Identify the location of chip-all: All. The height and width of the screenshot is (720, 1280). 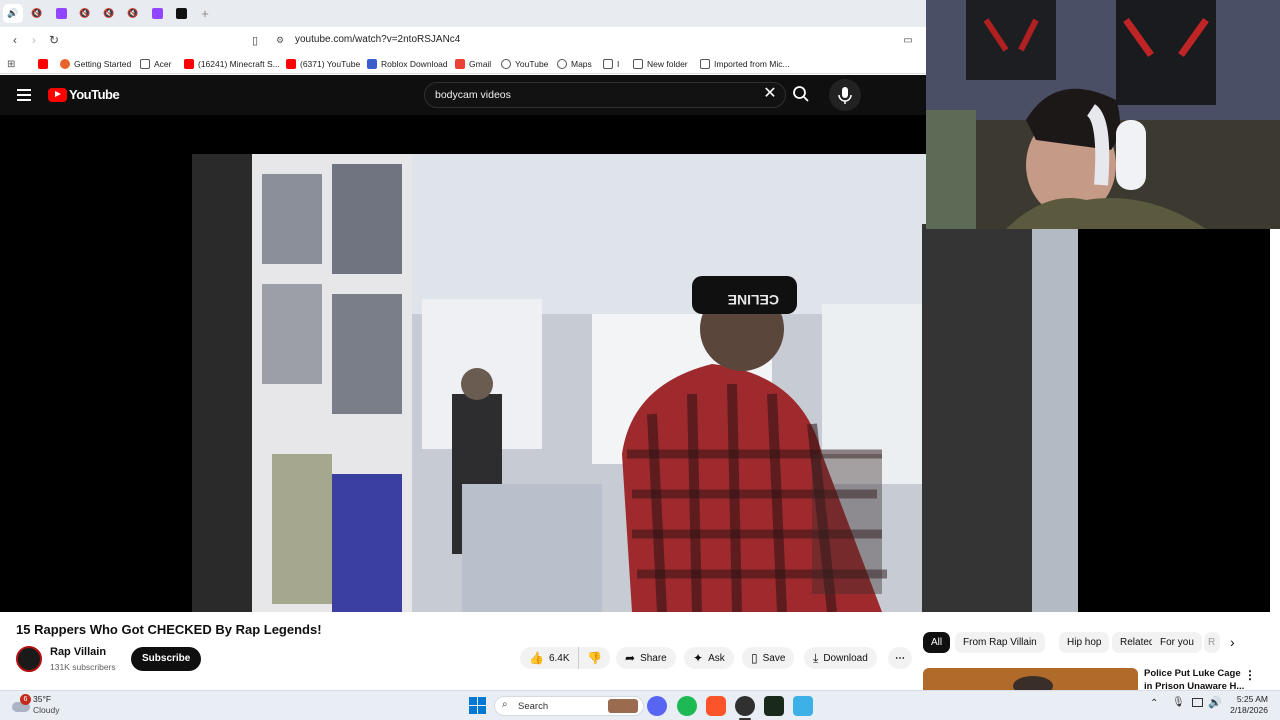
(937, 642).